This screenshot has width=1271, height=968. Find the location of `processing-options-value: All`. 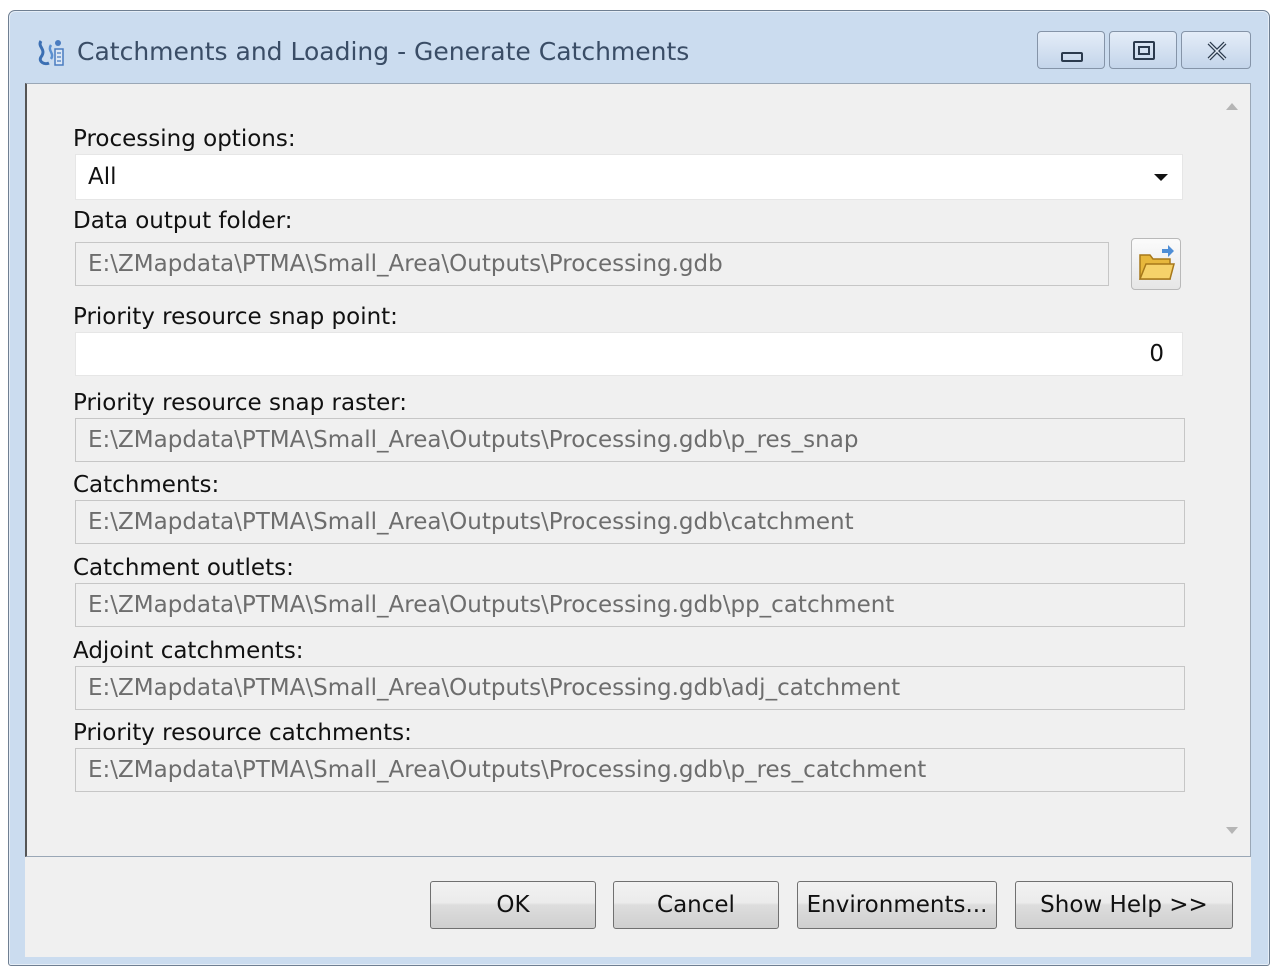

processing-options-value: All is located at coordinates (102, 177).